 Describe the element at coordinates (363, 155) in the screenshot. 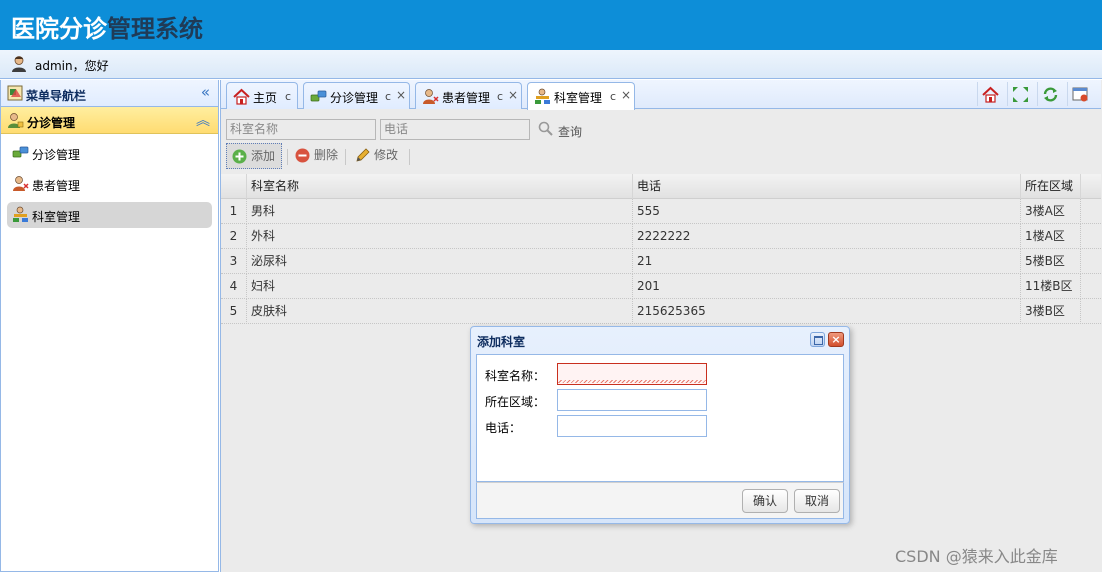

I see `pencil-icon` at that location.